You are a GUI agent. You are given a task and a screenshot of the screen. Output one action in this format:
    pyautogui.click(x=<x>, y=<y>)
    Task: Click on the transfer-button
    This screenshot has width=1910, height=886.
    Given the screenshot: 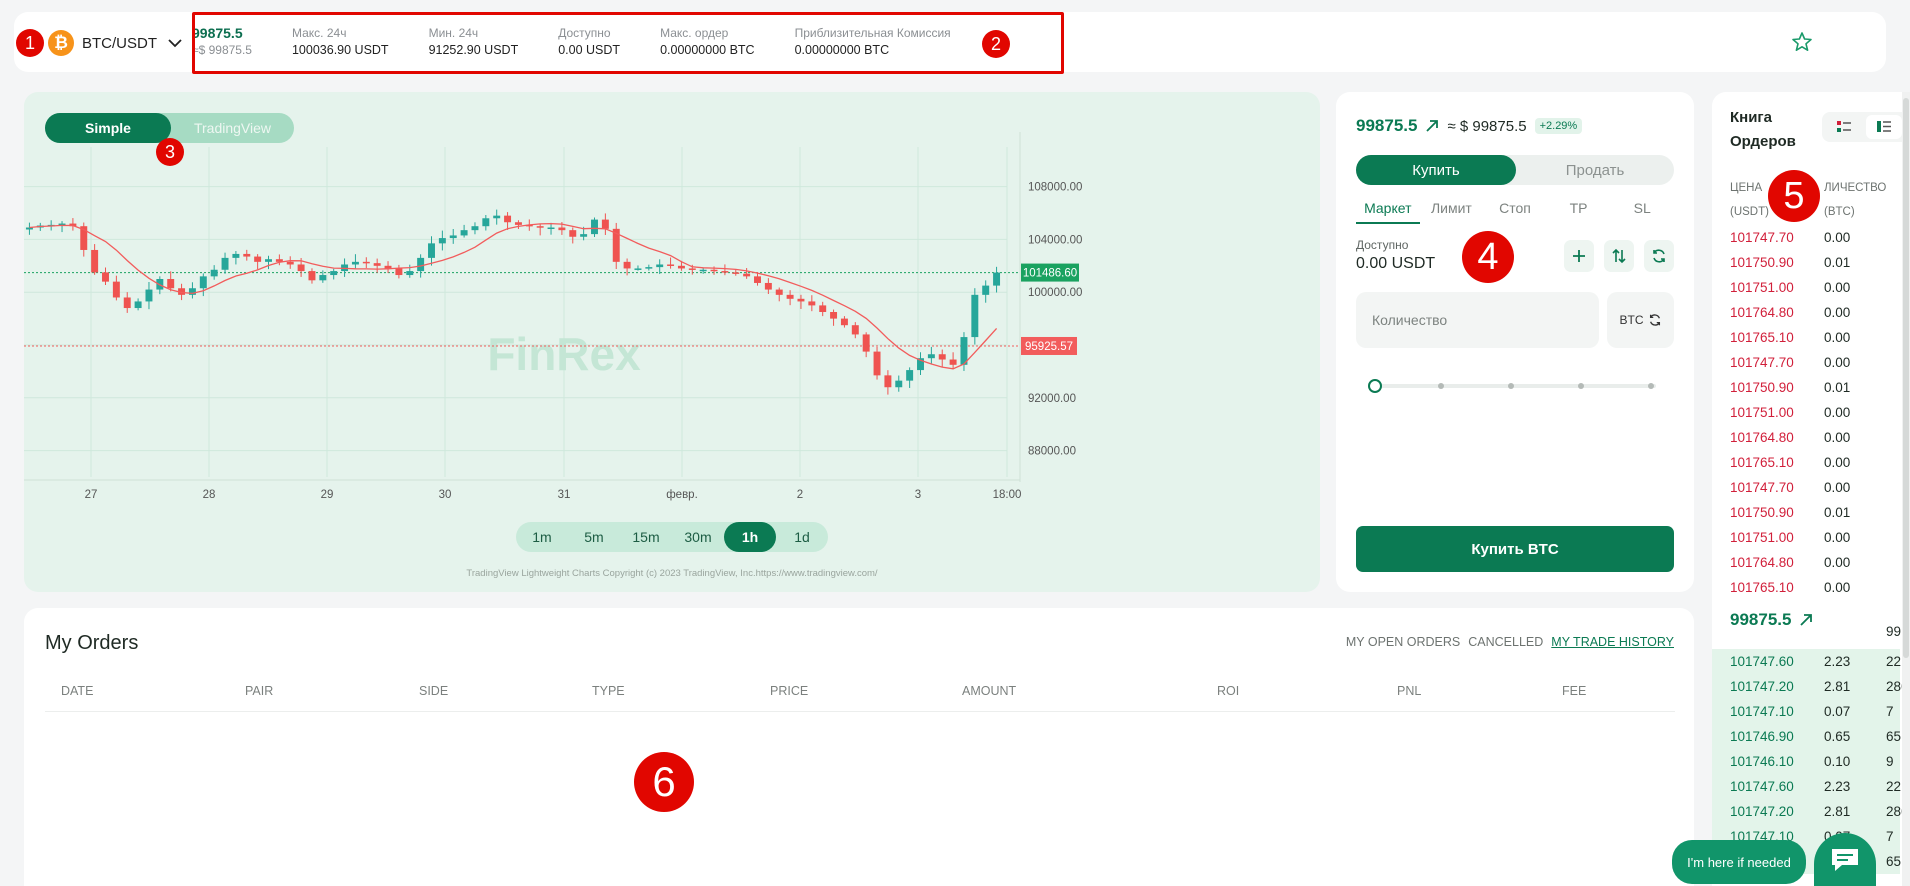 What is the action you would take?
    pyautogui.click(x=1619, y=256)
    